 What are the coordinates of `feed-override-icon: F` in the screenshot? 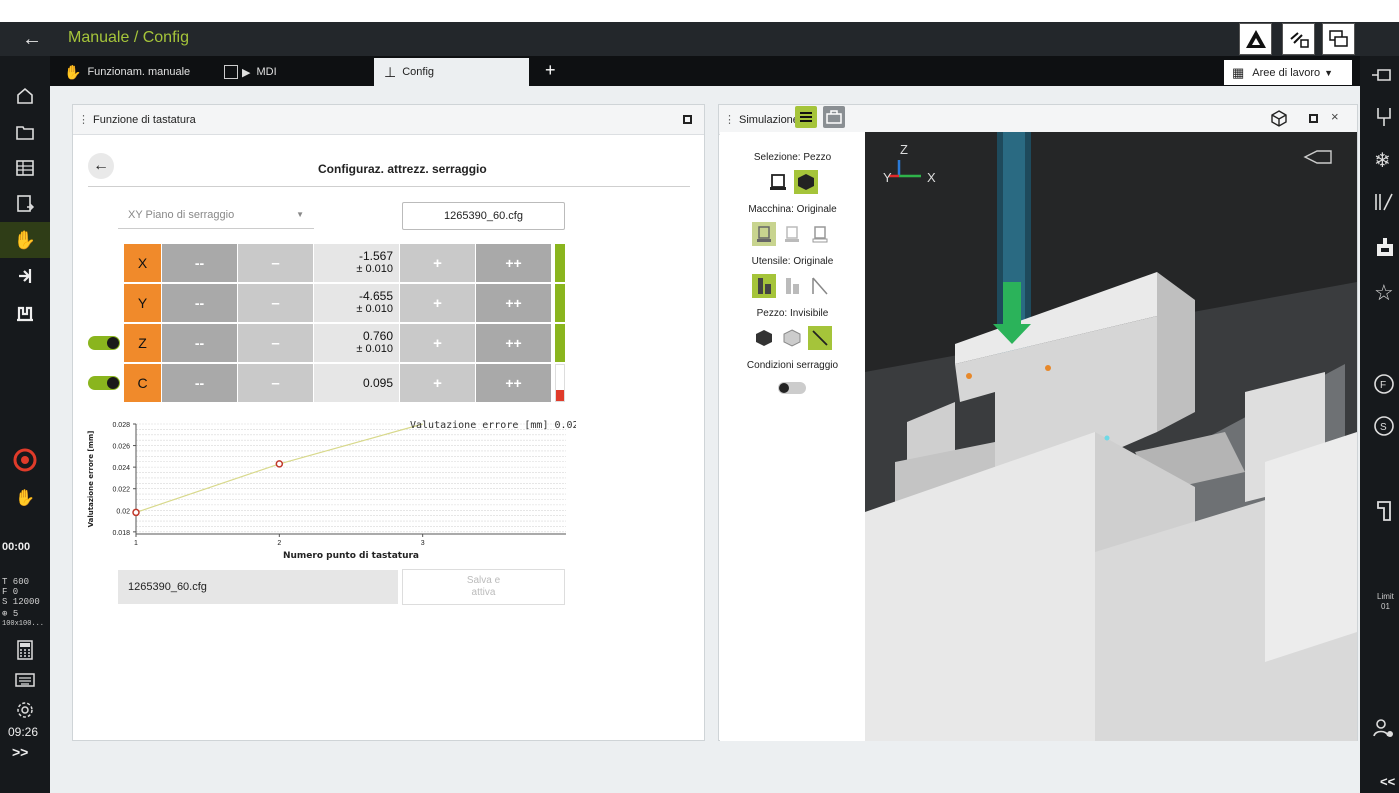 It's located at (1384, 386).